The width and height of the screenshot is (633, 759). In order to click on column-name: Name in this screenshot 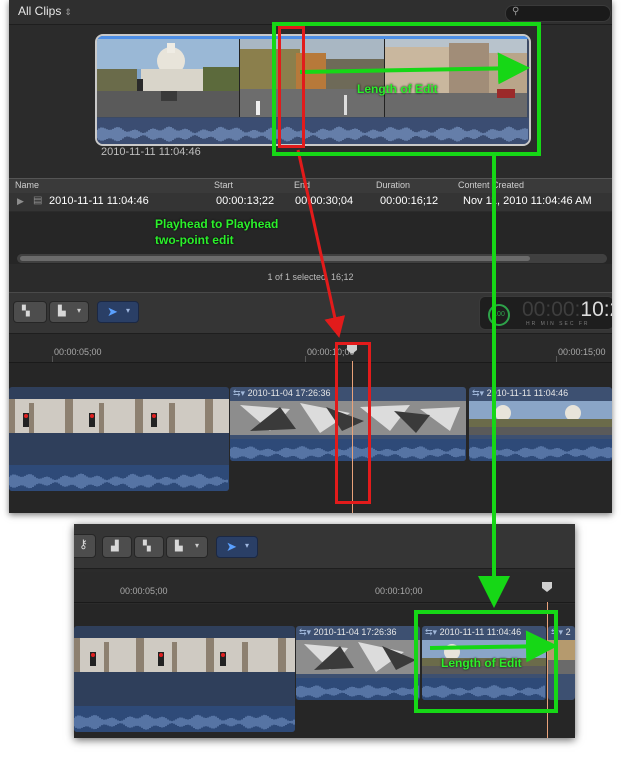, I will do `click(27, 185)`.